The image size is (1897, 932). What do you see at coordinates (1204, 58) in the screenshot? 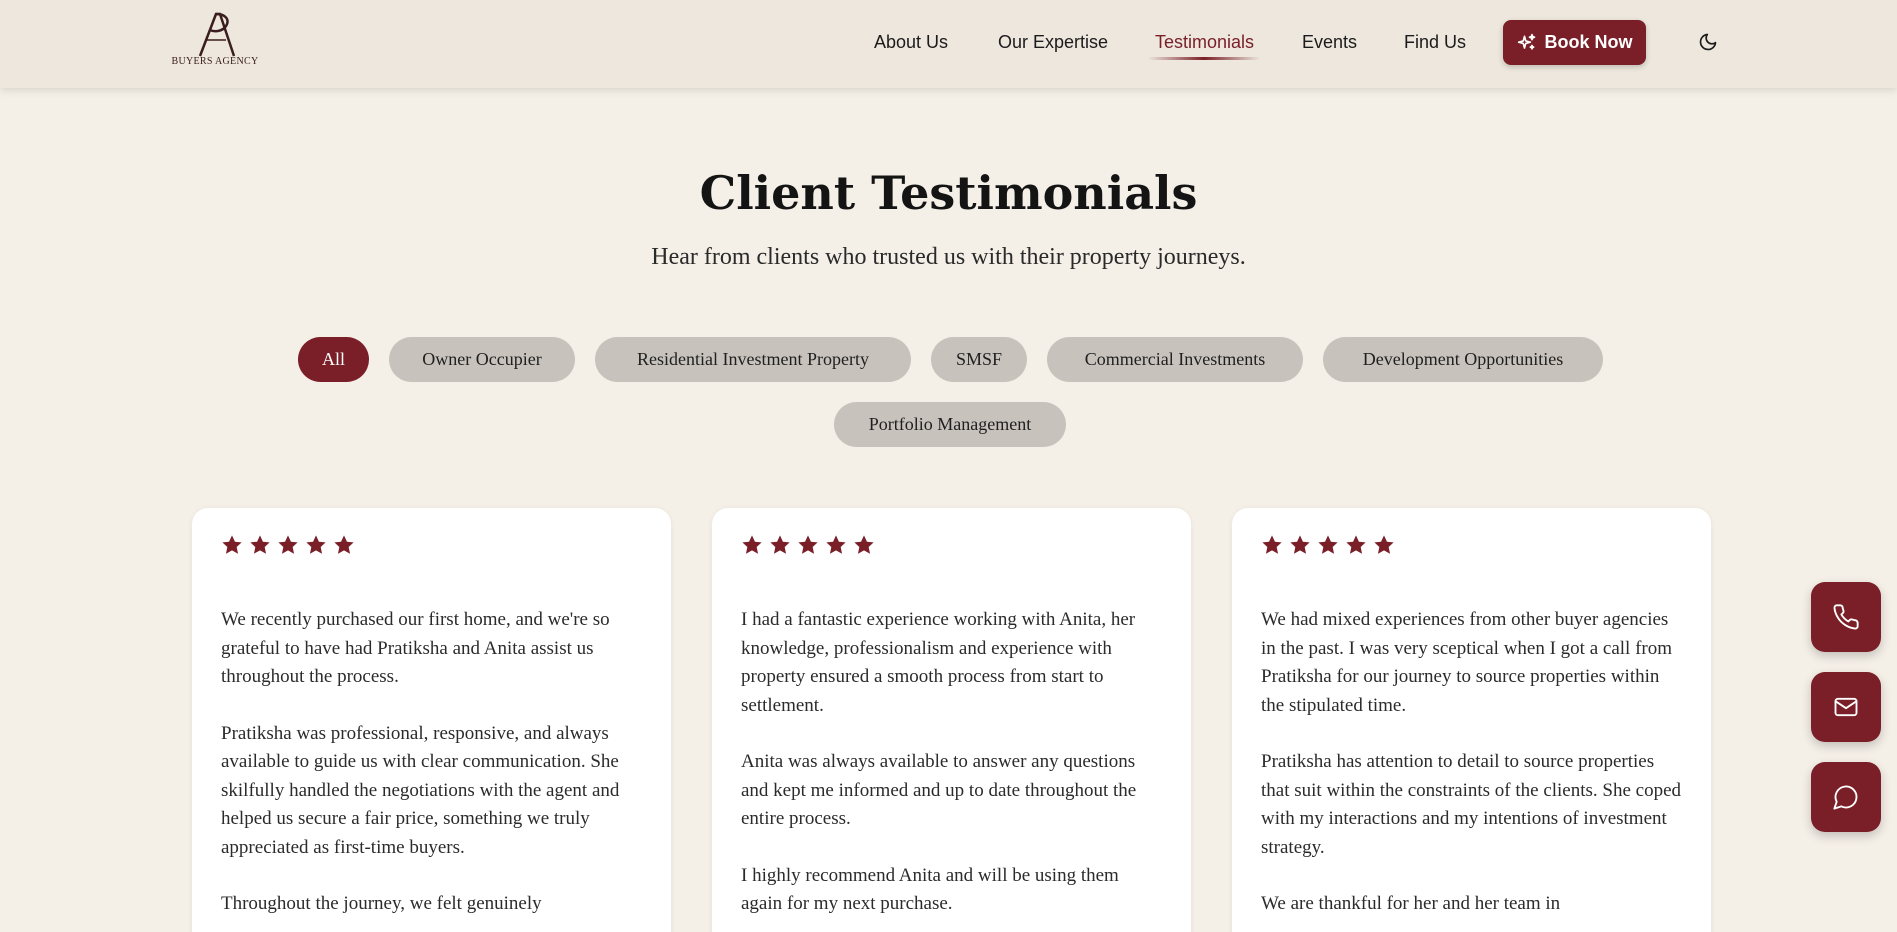
I see `nav-active-underline` at bounding box center [1204, 58].